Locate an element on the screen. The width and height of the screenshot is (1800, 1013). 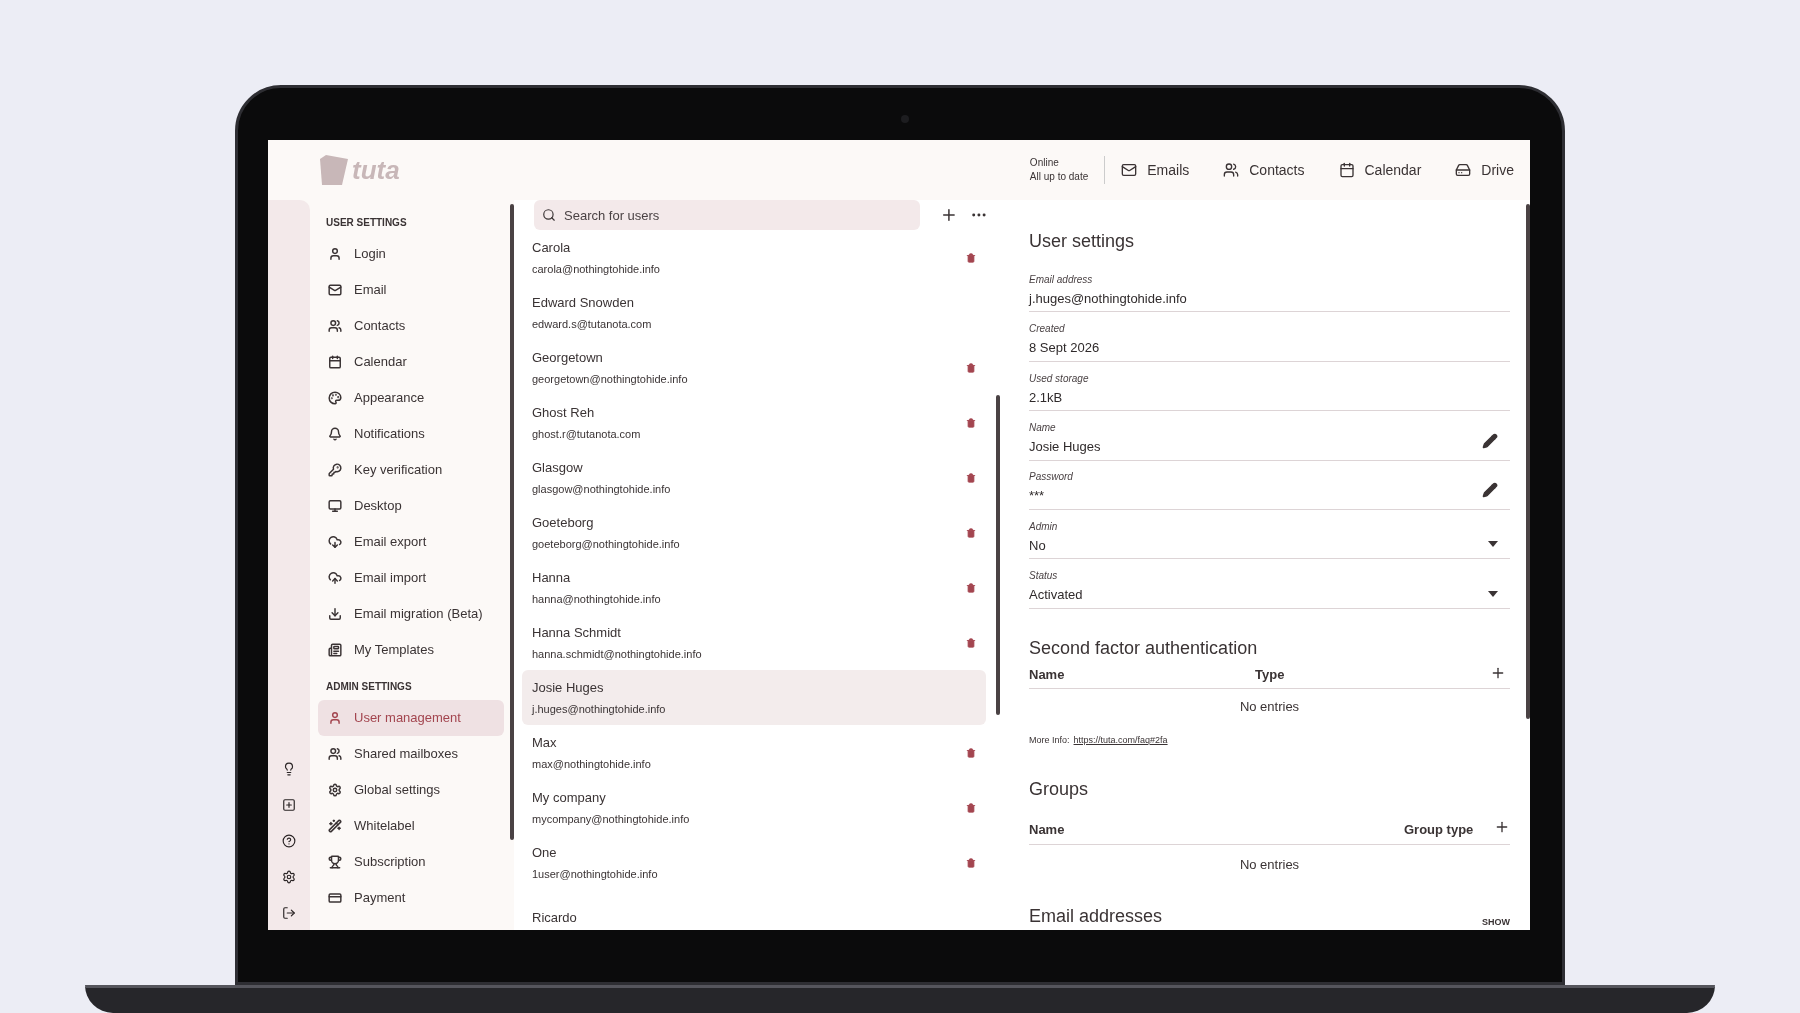
sidebar-item: My Templates is located at coordinates (411, 650).